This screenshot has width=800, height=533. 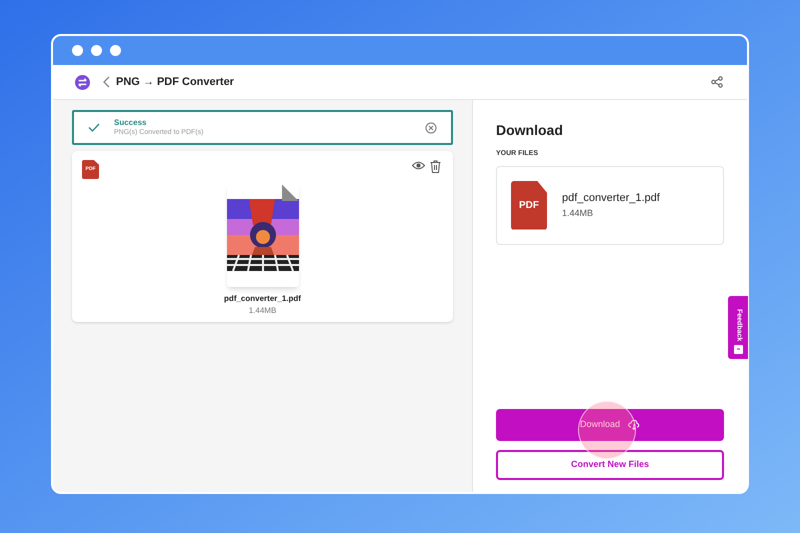 What do you see at coordinates (738, 349) in the screenshot?
I see `chat-icon` at bounding box center [738, 349].